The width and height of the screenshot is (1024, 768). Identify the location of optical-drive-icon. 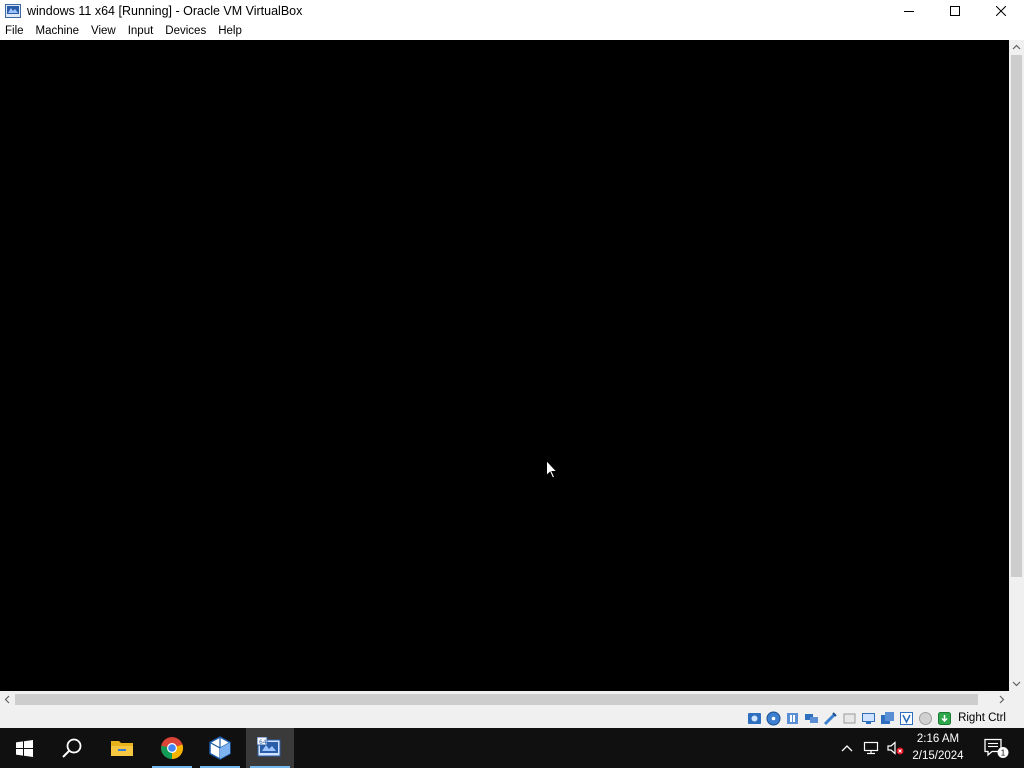
(773, 718).